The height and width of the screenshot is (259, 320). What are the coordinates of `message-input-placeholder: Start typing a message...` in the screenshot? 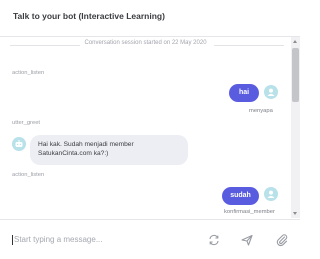 It's located at (58, 239).